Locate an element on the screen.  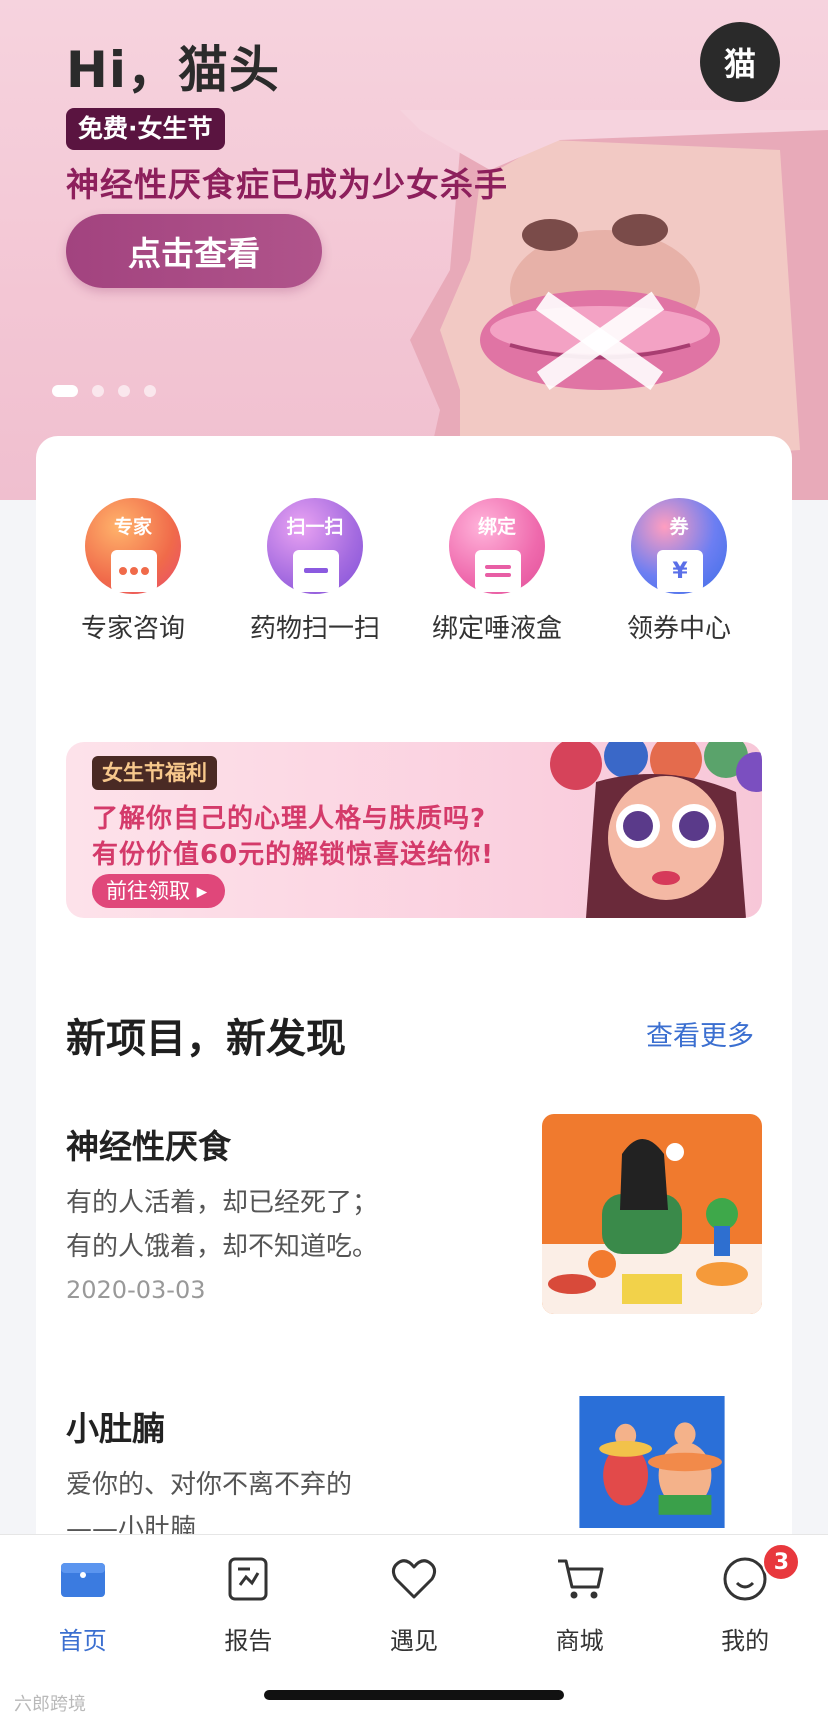
article-date: 2020-03-03 is located at coordinates (136, 1290).